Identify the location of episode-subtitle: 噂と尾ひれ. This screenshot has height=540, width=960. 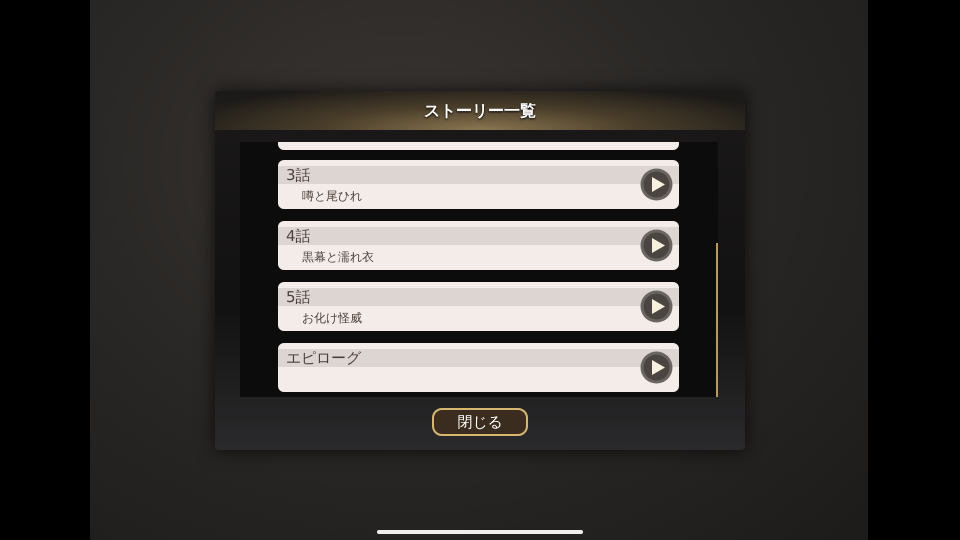
(332, 196).